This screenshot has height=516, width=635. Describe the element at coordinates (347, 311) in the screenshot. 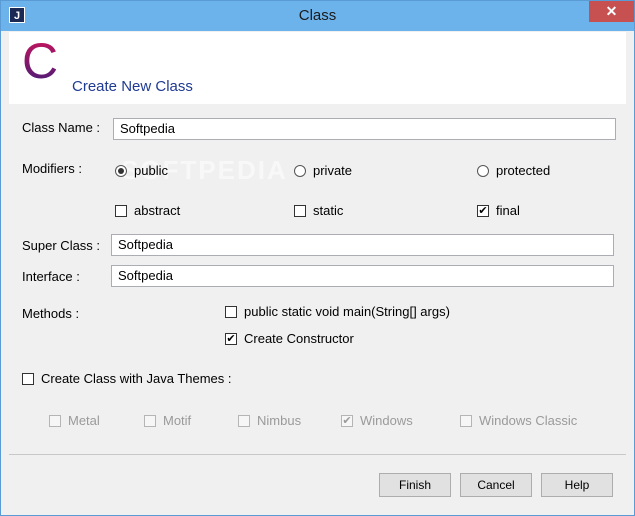

I see `checkbox-main-method-label: public static void main(String[] args)` at that location.